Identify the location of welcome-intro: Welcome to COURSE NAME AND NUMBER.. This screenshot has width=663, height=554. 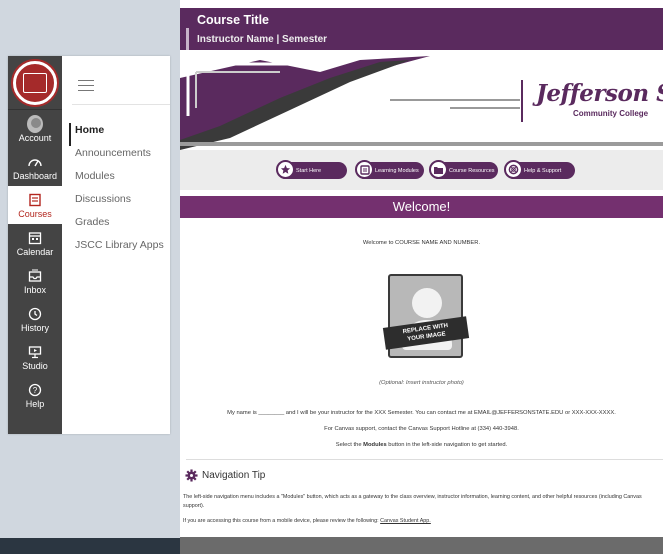
(421, 243).